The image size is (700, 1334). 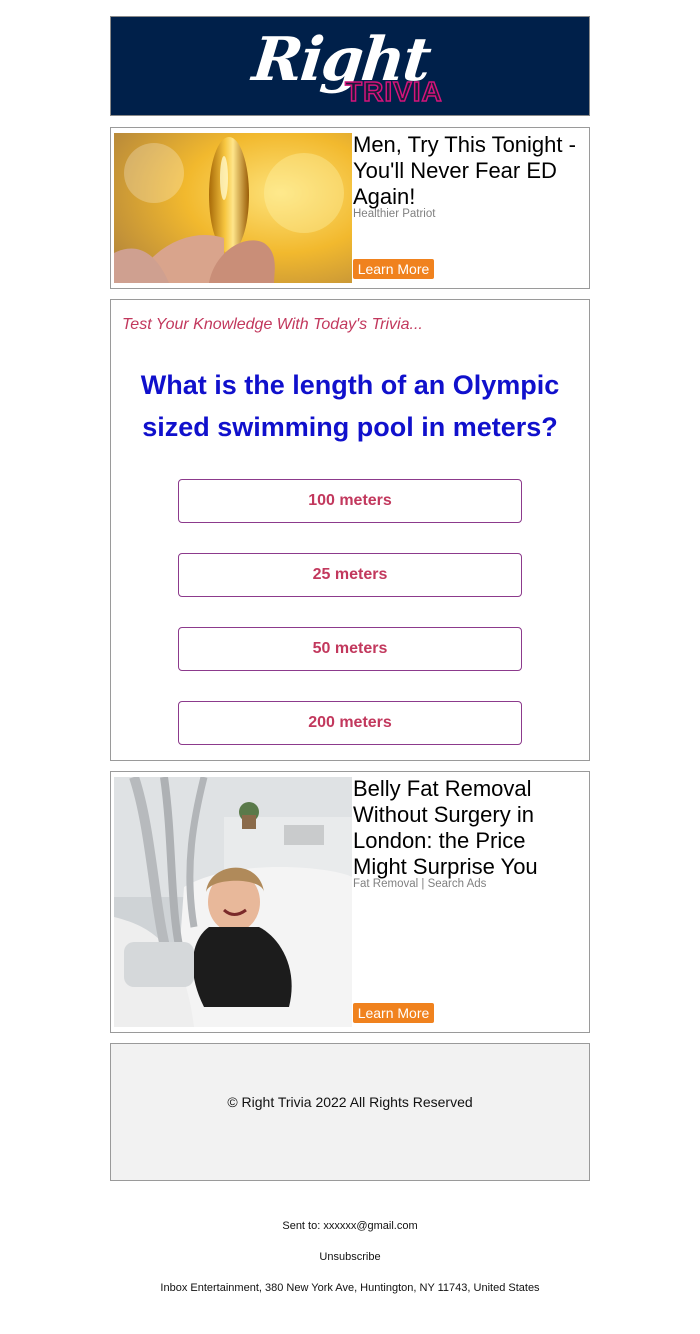 I want to click on header-banner: Right TRIVIA, so click(x=350, y=66).